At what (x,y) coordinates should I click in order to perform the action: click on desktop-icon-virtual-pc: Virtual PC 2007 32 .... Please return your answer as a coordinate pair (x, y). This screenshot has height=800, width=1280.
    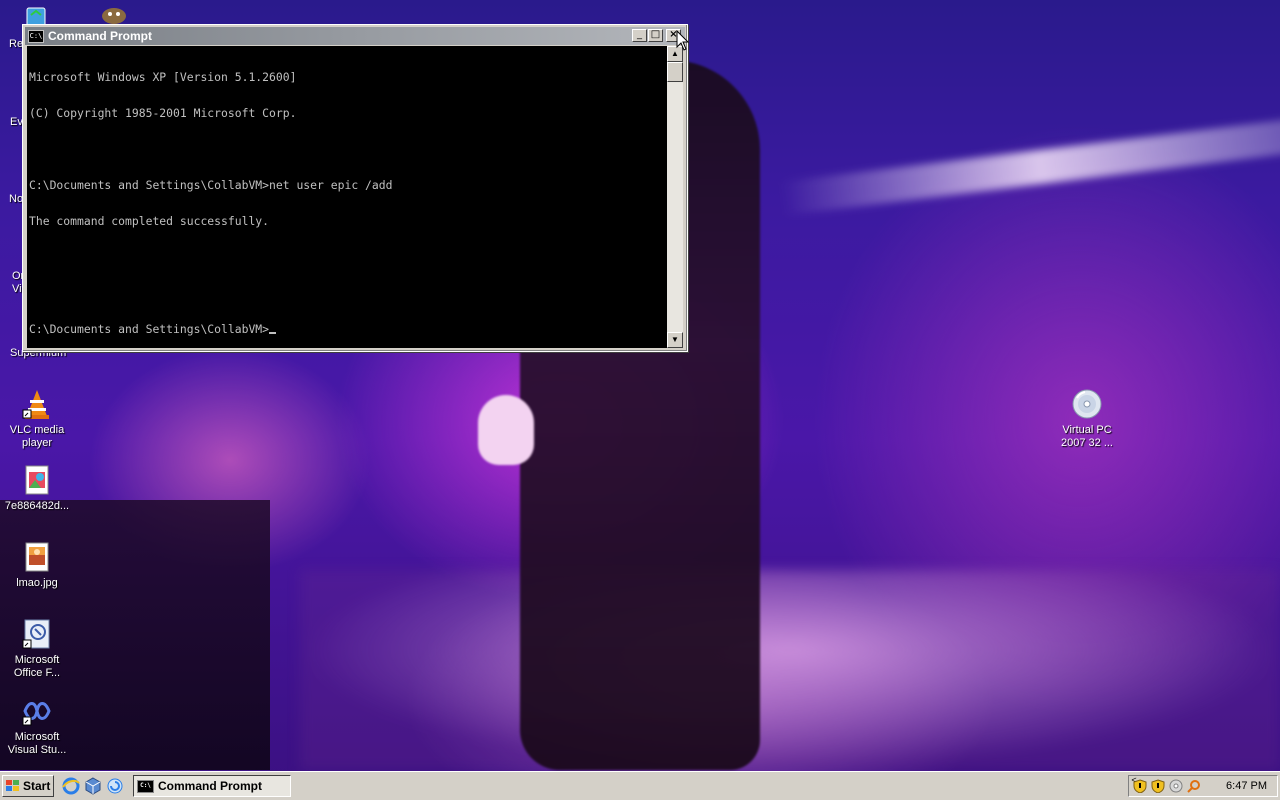
    Looking at the image, I should click on (1087, 419).